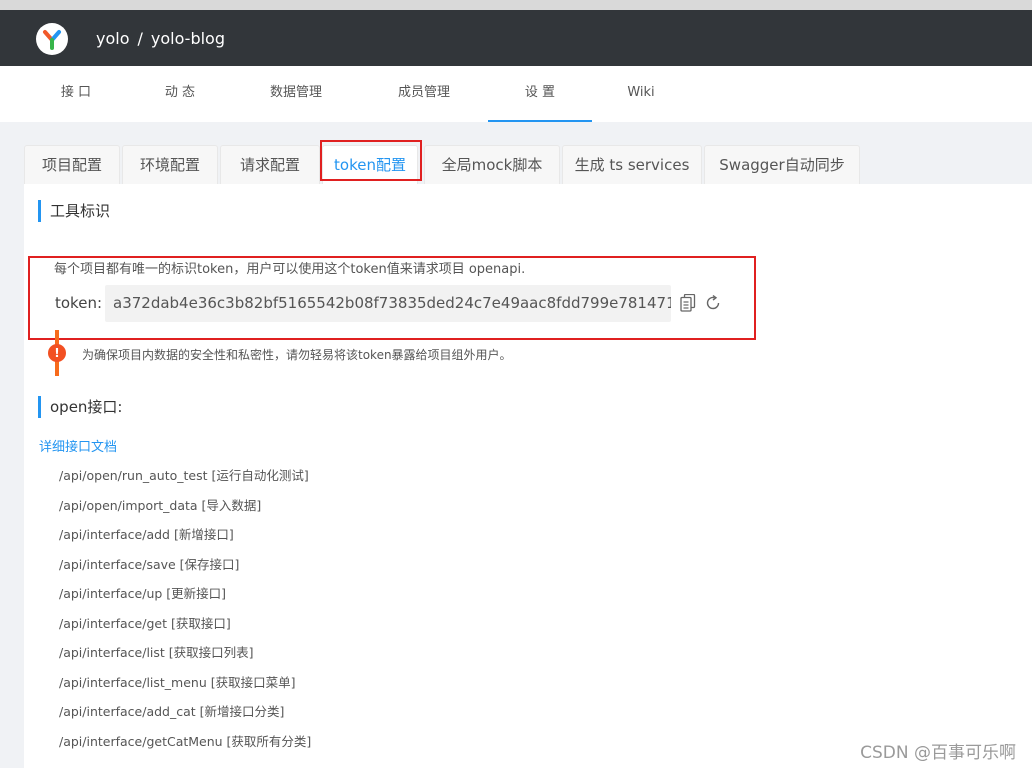 This screenshot has height=768, width=1032. Describe the element at coordinates (143, 593) in the screenshot. I see `list-item: /api/interface/up [更新接口]` at that location.